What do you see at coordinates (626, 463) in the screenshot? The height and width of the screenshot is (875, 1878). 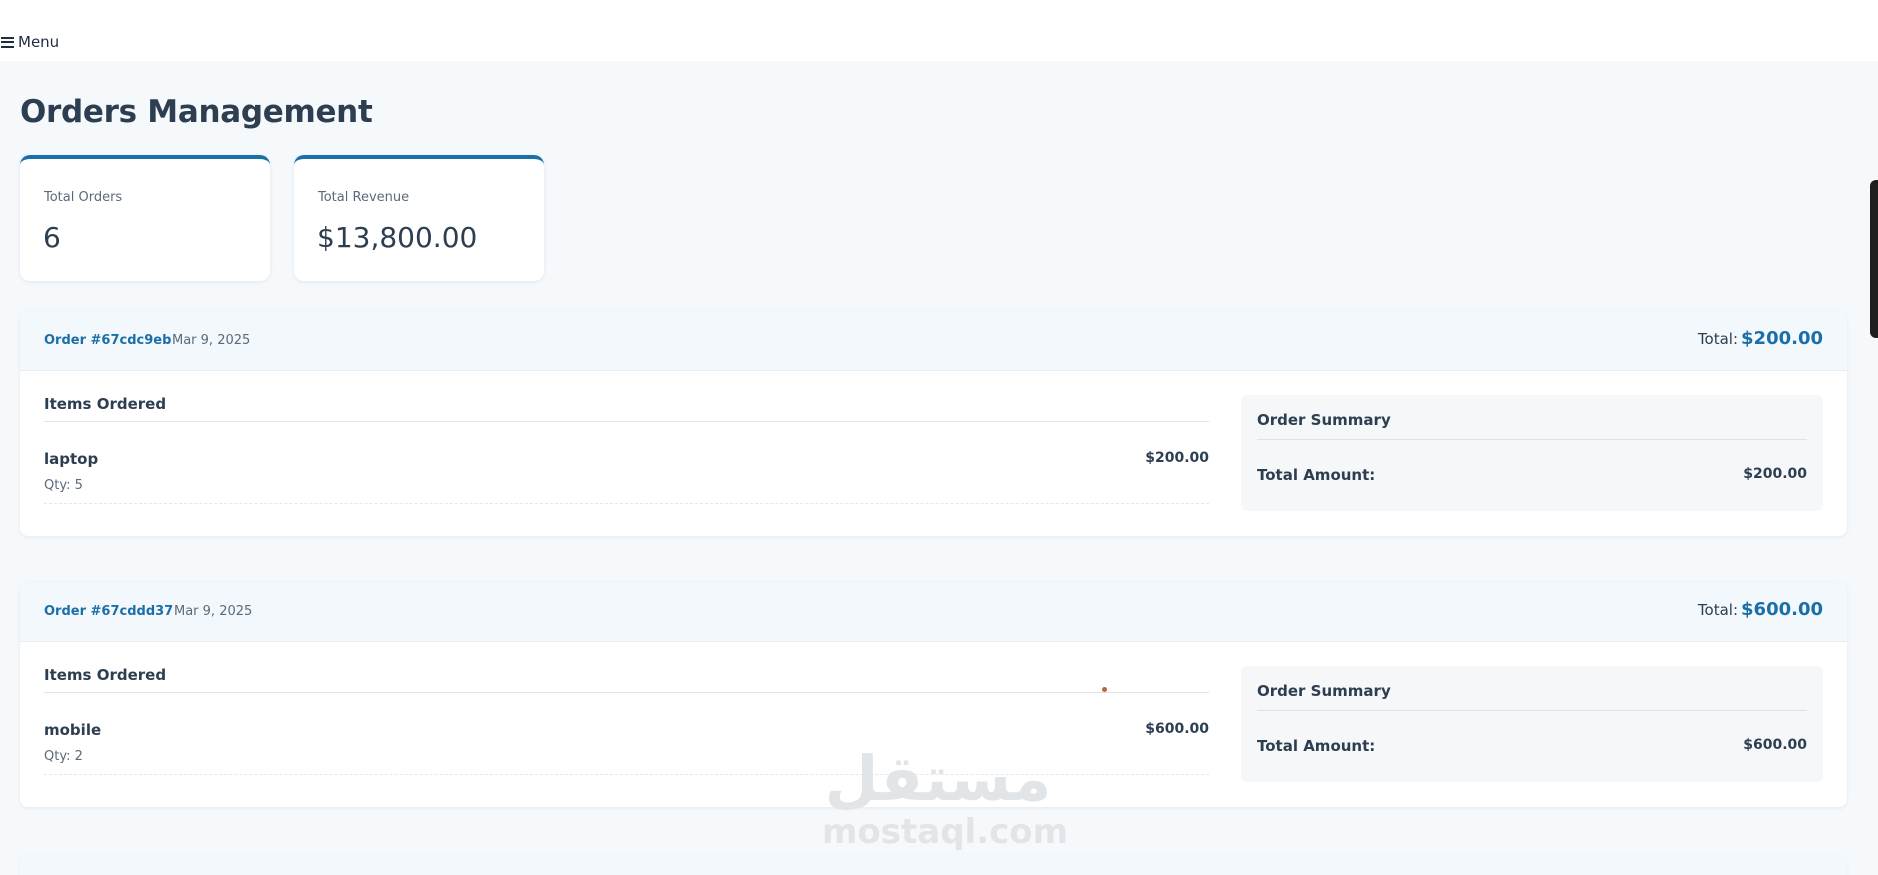 I see `list-item: laptop Qty: 5 $200.00` at bounding box center [626, 463].